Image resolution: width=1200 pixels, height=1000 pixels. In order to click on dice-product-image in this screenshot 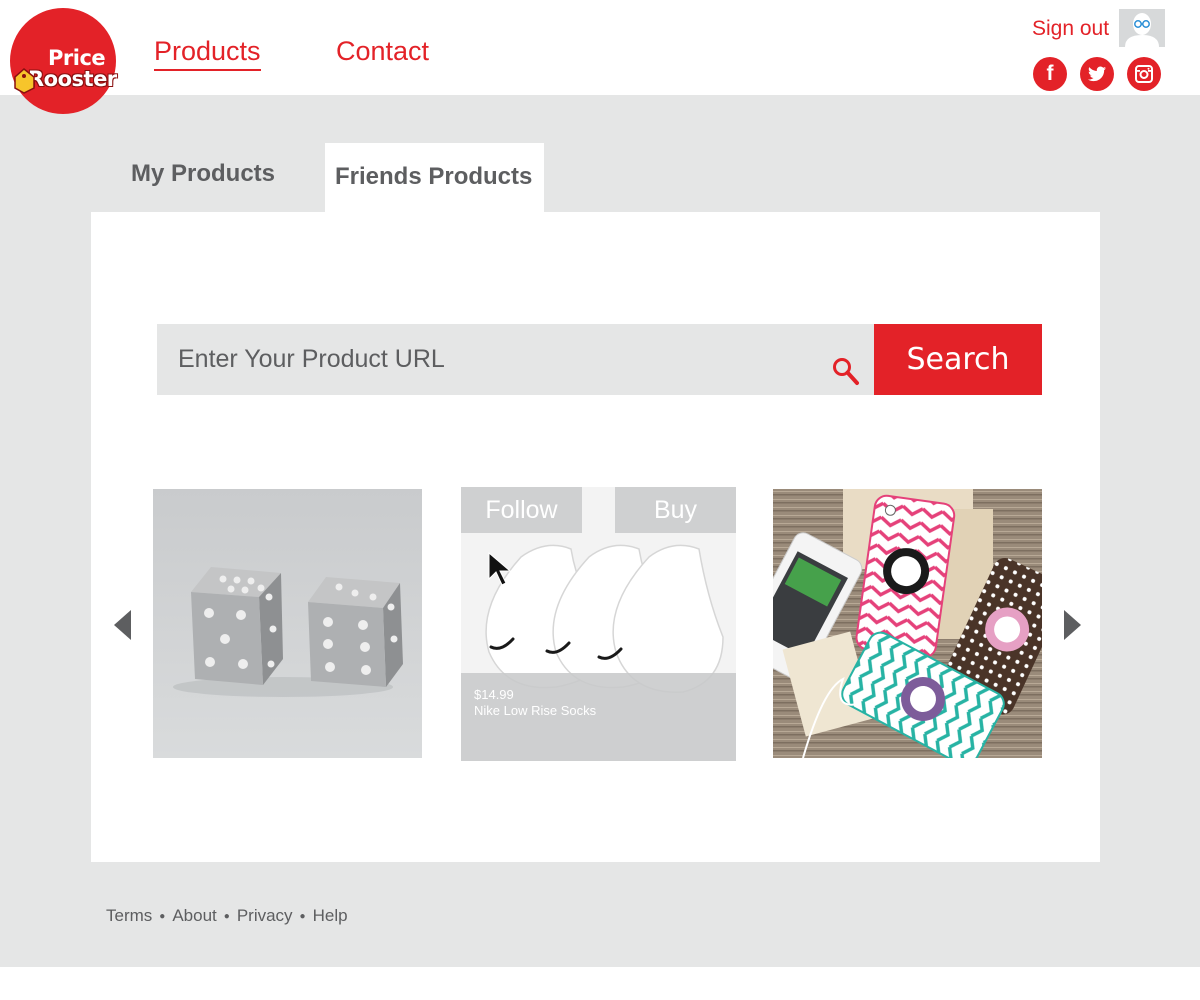, I will do `click(287, 623)`.